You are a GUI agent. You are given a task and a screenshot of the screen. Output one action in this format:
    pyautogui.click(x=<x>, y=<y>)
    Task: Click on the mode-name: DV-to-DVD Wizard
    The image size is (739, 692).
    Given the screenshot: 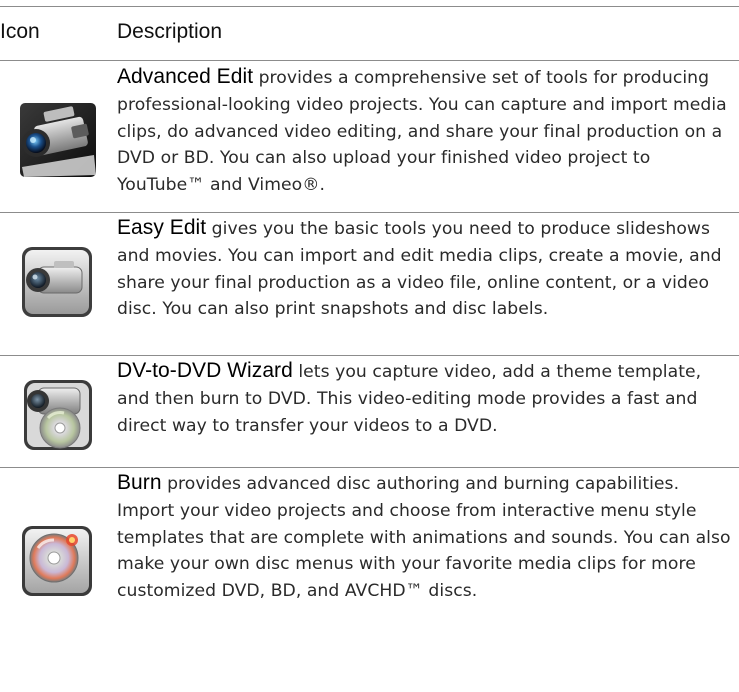 What is the action you would take?
    pyautogui.click(x=205, y=370)
    